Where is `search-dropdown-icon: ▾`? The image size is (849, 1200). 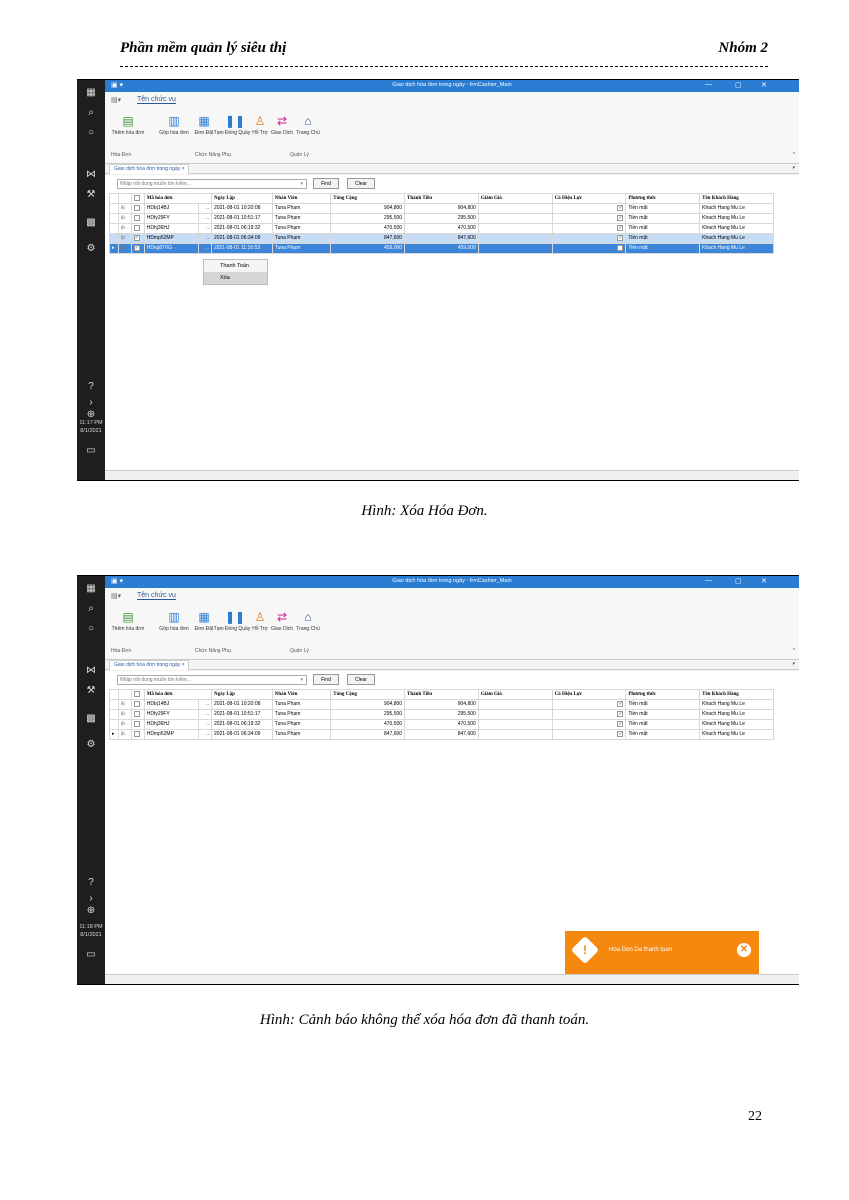
search-dropdown-icon: ▾ is located at coordinates (301, 184).